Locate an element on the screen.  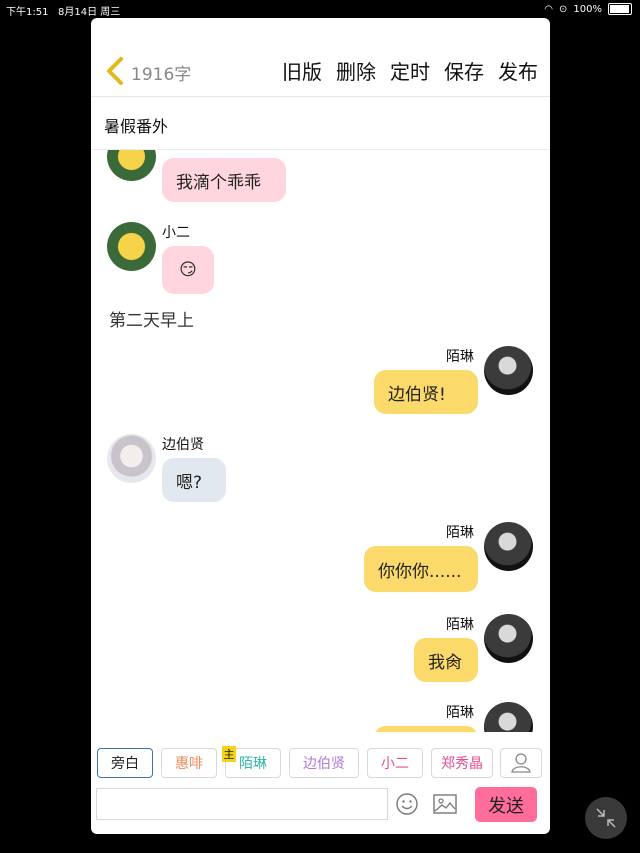
location-icon: ⊙ is located at coordinates (563, 9).